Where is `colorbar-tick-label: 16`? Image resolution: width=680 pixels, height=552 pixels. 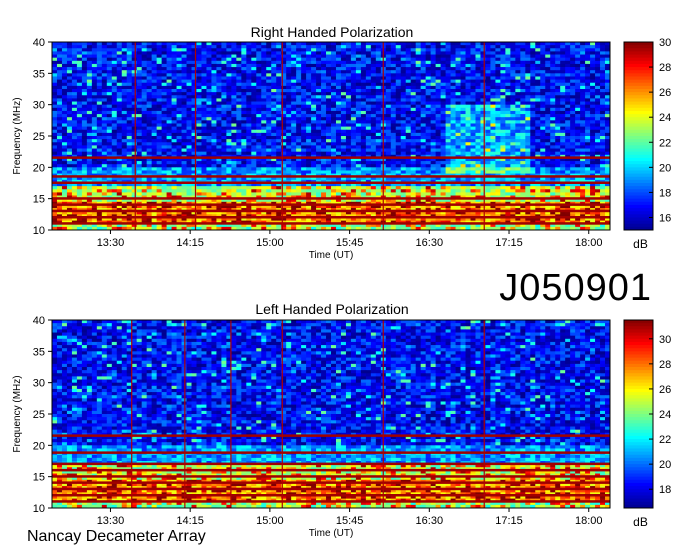 colorbar-tick-label: 16 is located at coordinates (665, 218).